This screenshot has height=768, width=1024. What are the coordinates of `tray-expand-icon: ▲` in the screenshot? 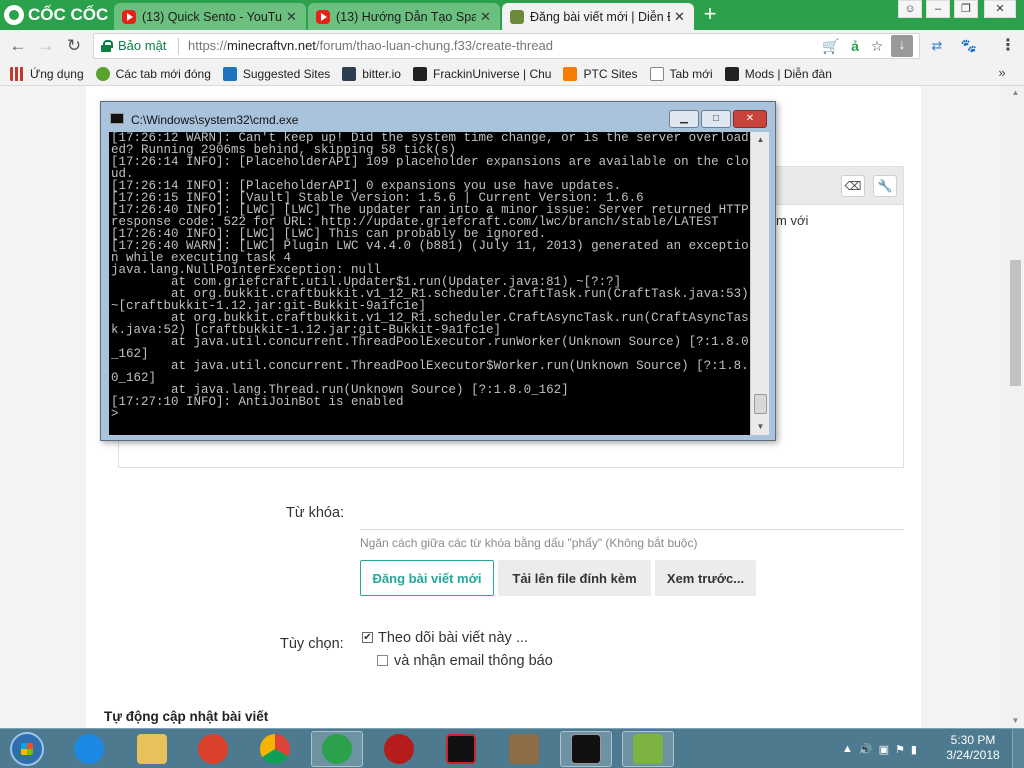 It's located at (847, 749).